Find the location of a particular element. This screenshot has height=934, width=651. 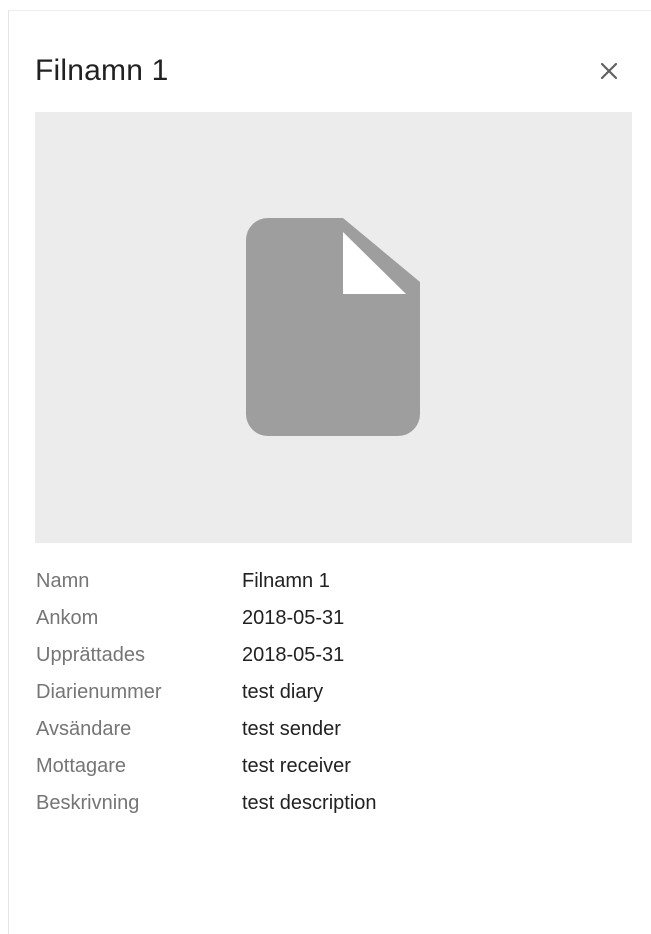

detail-row-avsandare: Avsändare test sender is located at coordinates (336, 729).